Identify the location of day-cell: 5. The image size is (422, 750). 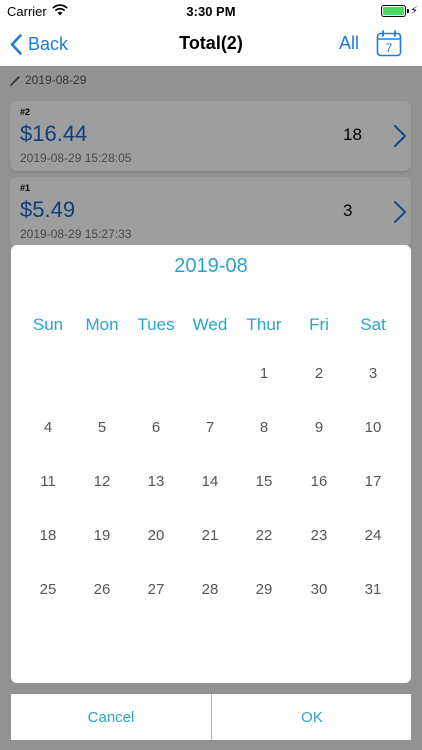
(102, 427).